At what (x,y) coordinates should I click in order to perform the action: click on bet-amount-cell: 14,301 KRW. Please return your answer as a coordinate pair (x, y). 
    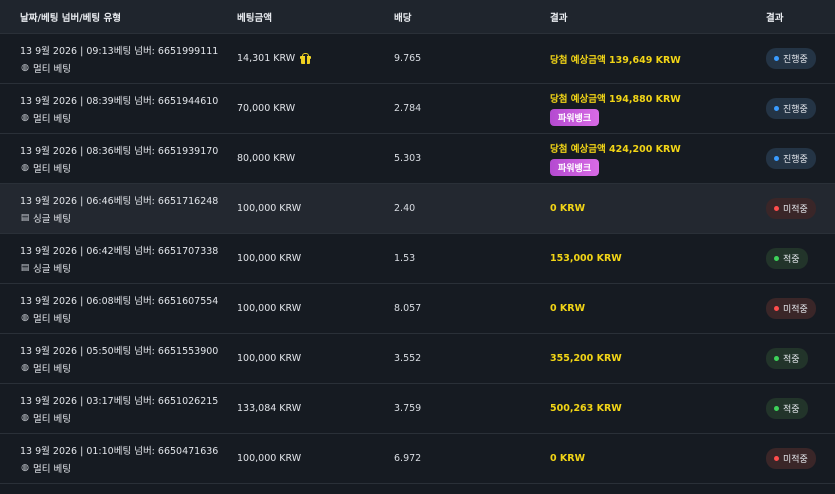
    Looking at the image, I should click on (315, 58).